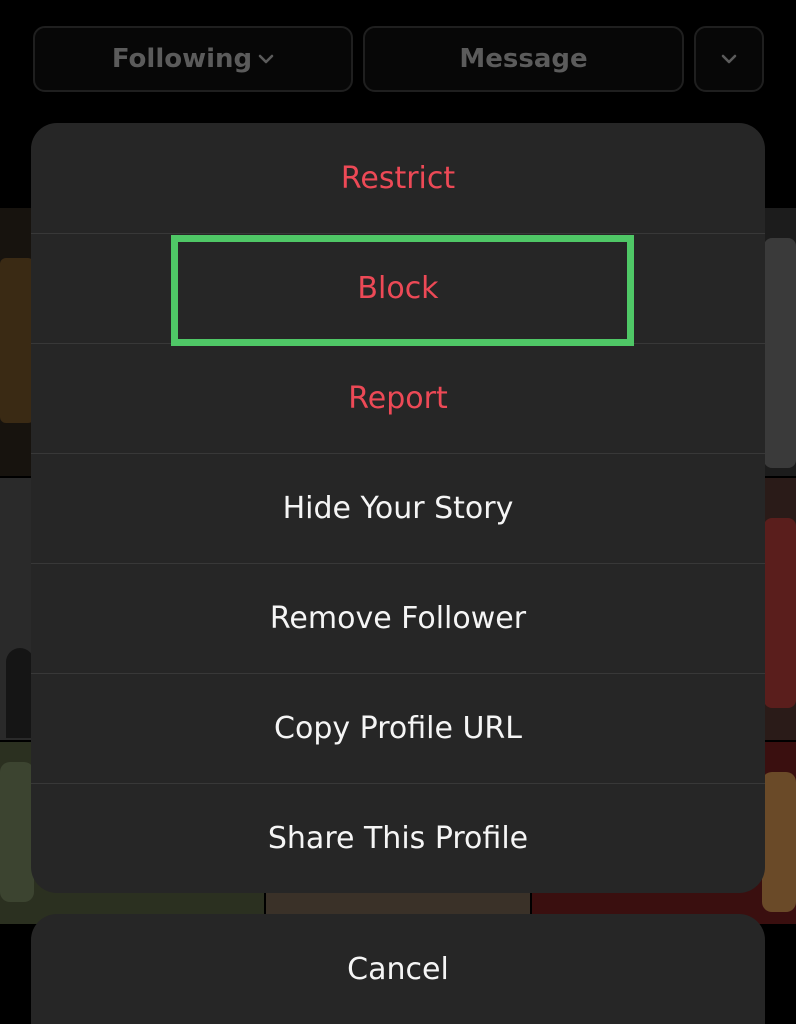 This screenshot has height=1024, width=796. I want to click on copy-profile-url-label: Copy Profile URL, so click(398, 728).